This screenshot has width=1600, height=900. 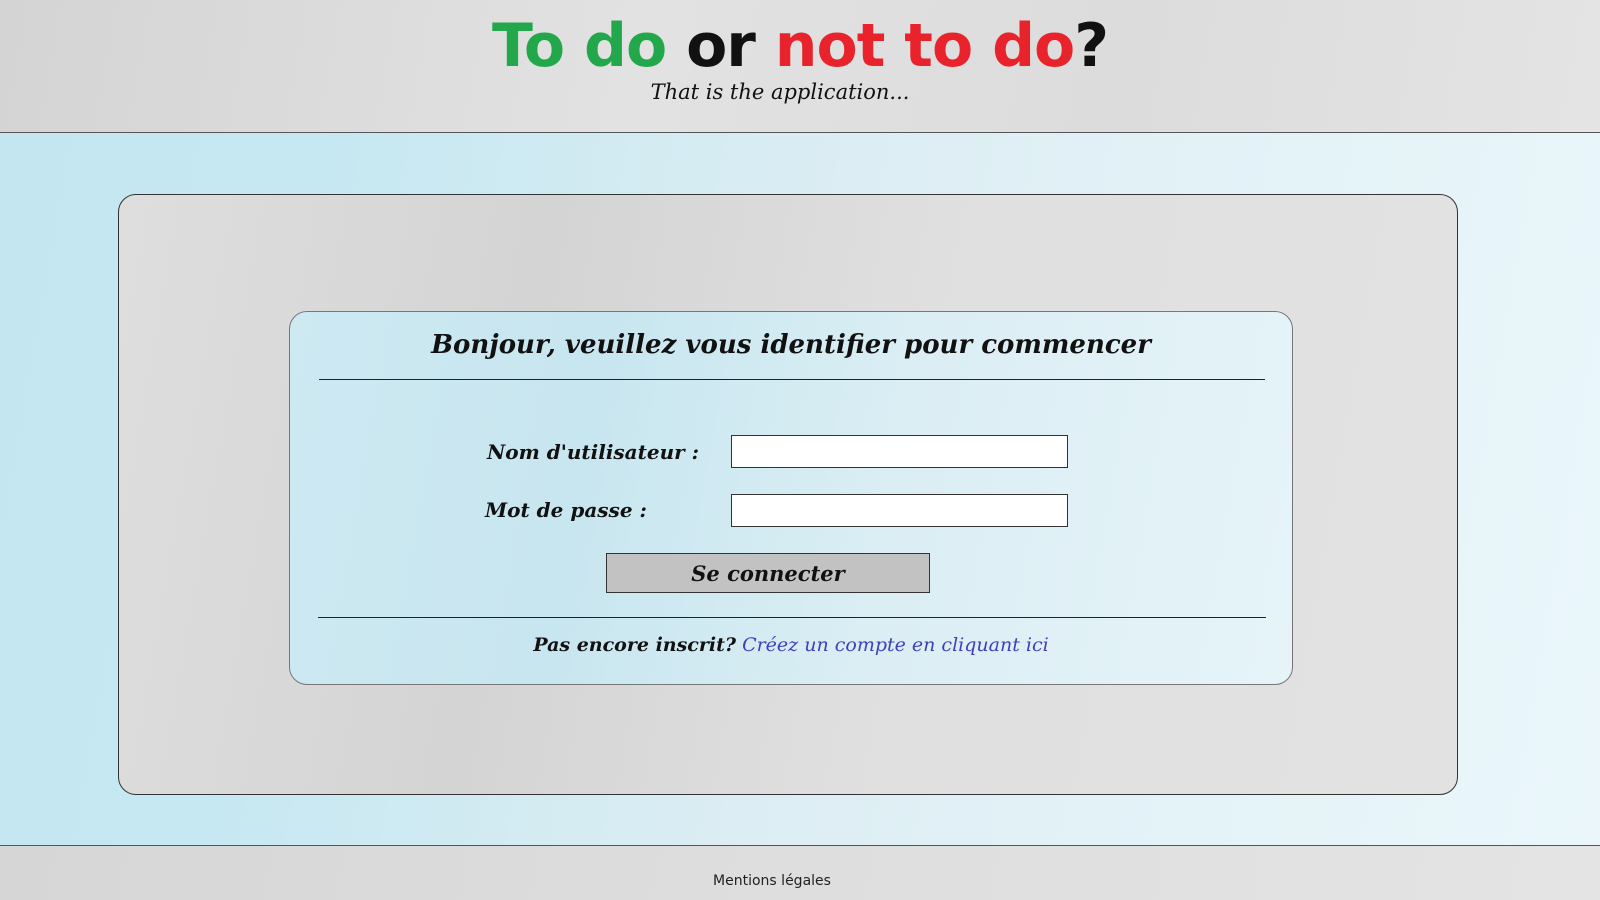 What do you see at coordinates (566, 510) in the screenshot?
I see `password-label: Mot de passe :` at bounding box center [566, 510].